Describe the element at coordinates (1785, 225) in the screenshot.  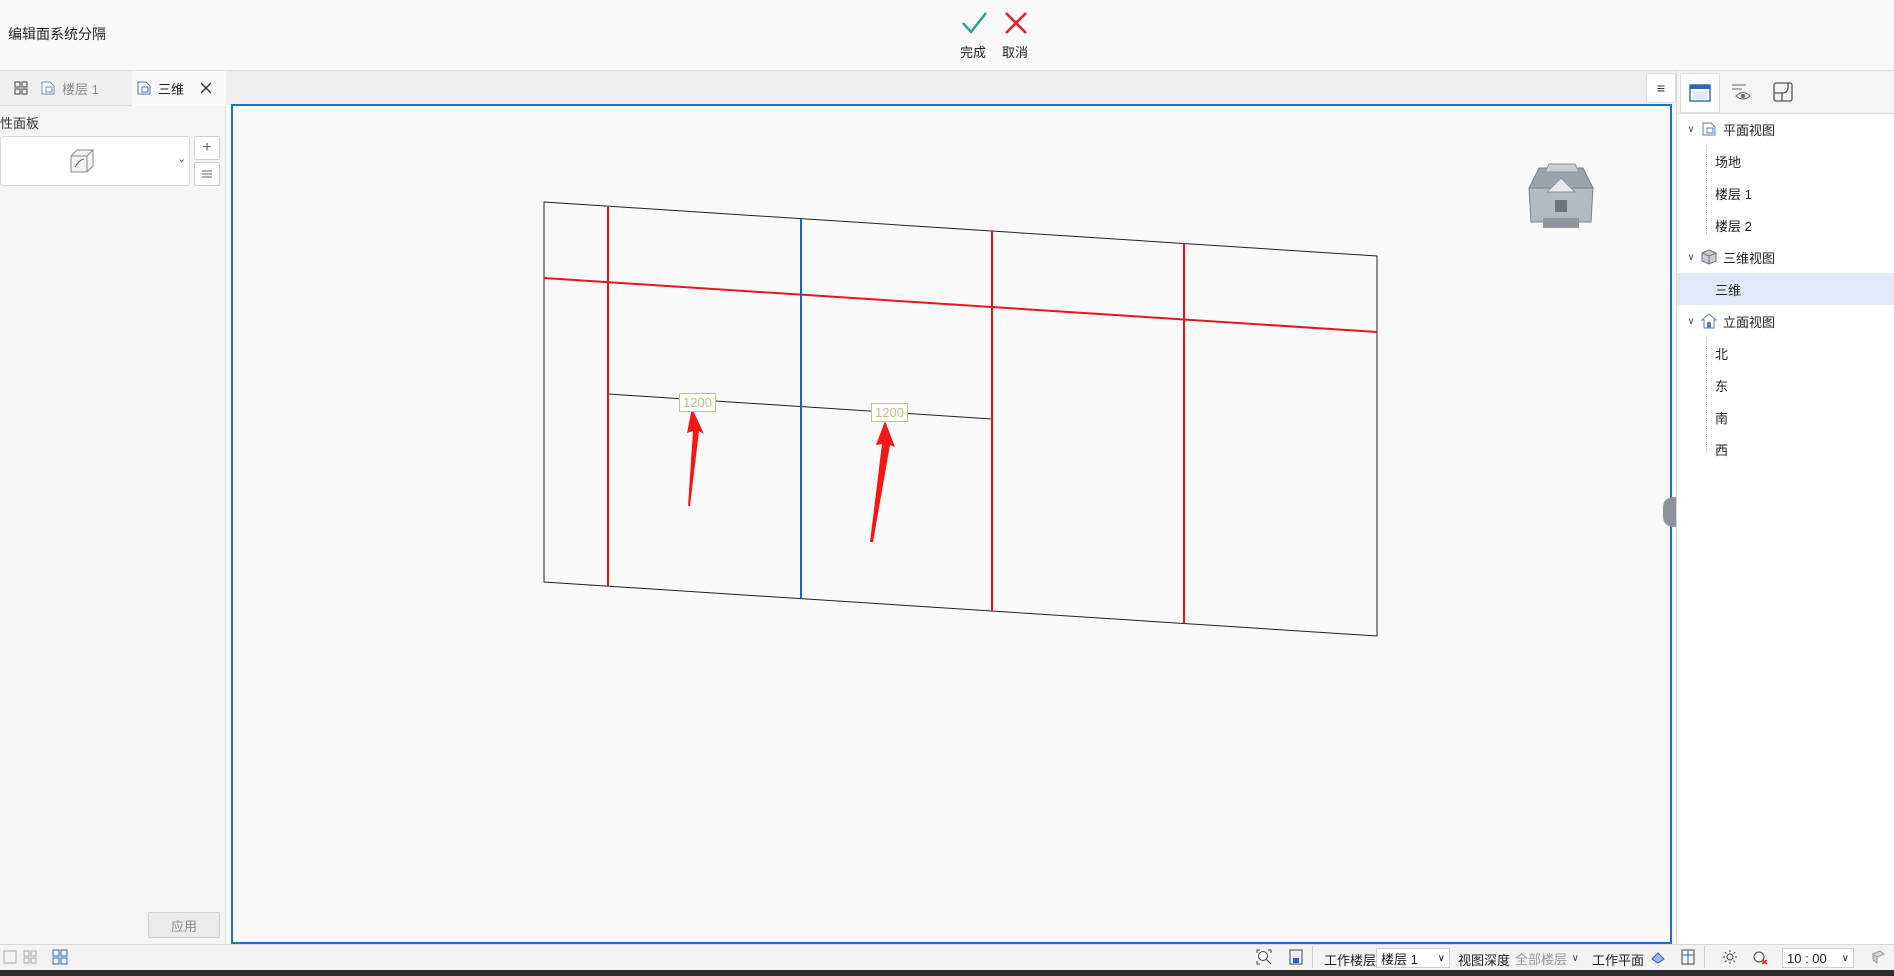
I see `tree-item-floor-2: 楼层 2` at that location.